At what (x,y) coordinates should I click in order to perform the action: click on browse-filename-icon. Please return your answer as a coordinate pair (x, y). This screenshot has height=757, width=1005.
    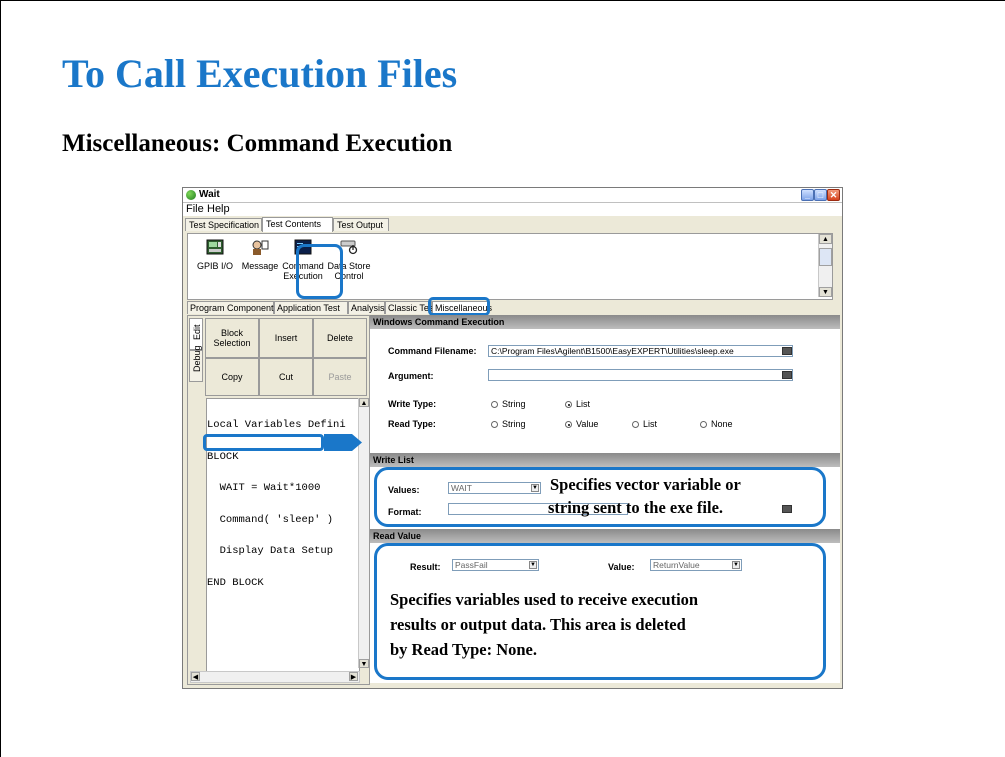
    Looking at the image, I should click on (787, 351).